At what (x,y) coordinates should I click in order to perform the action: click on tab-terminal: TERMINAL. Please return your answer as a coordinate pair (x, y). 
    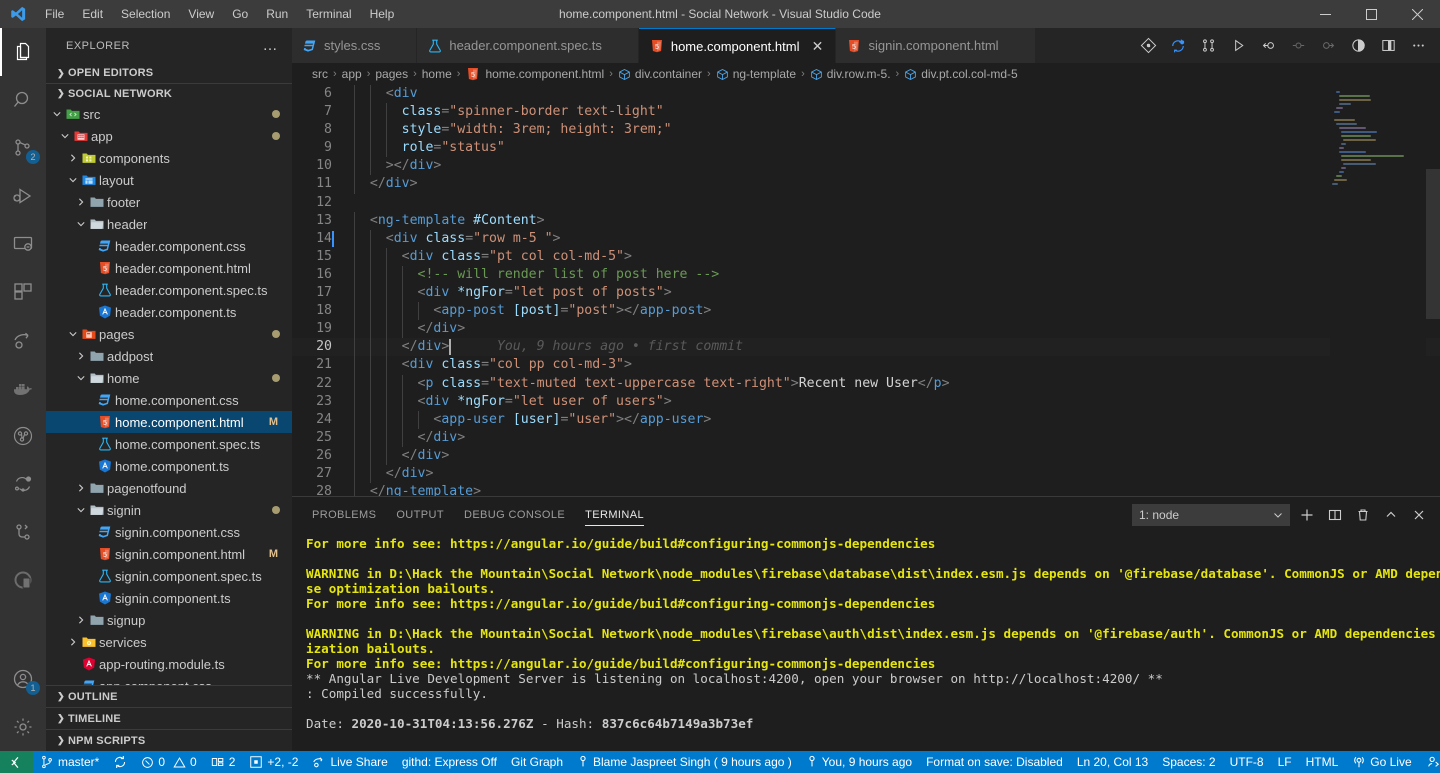
    Looking at the image, I should click on (614, 514).